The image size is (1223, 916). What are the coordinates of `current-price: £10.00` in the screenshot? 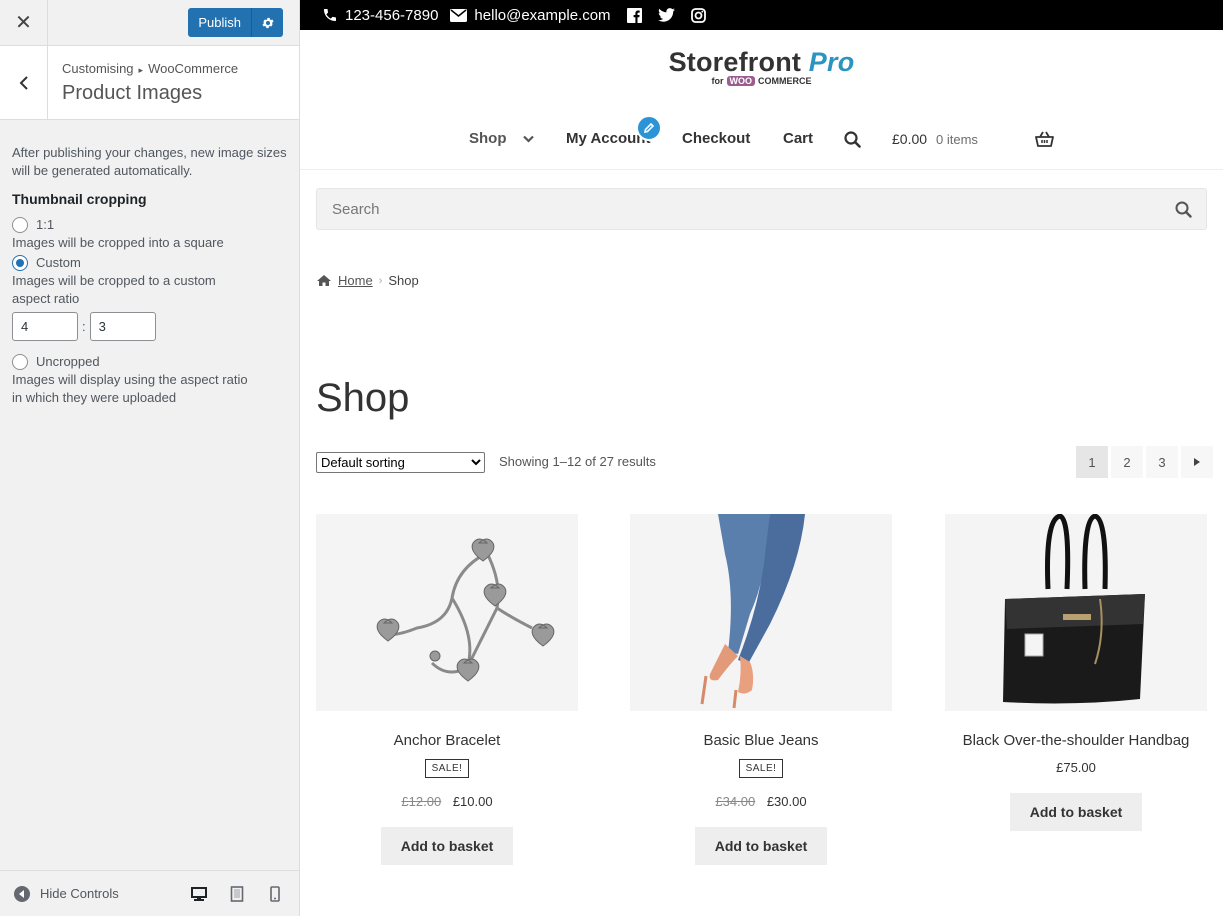 It's located at (472, 801).